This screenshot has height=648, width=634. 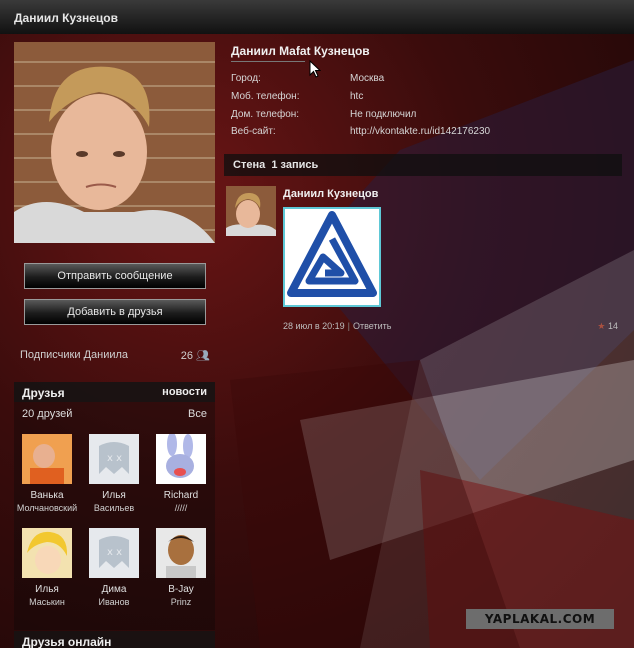 What do you see at coordinates (181, 508) in the screenshot?
I see `friend-last-name: /////` at bounding box center [181, 508].